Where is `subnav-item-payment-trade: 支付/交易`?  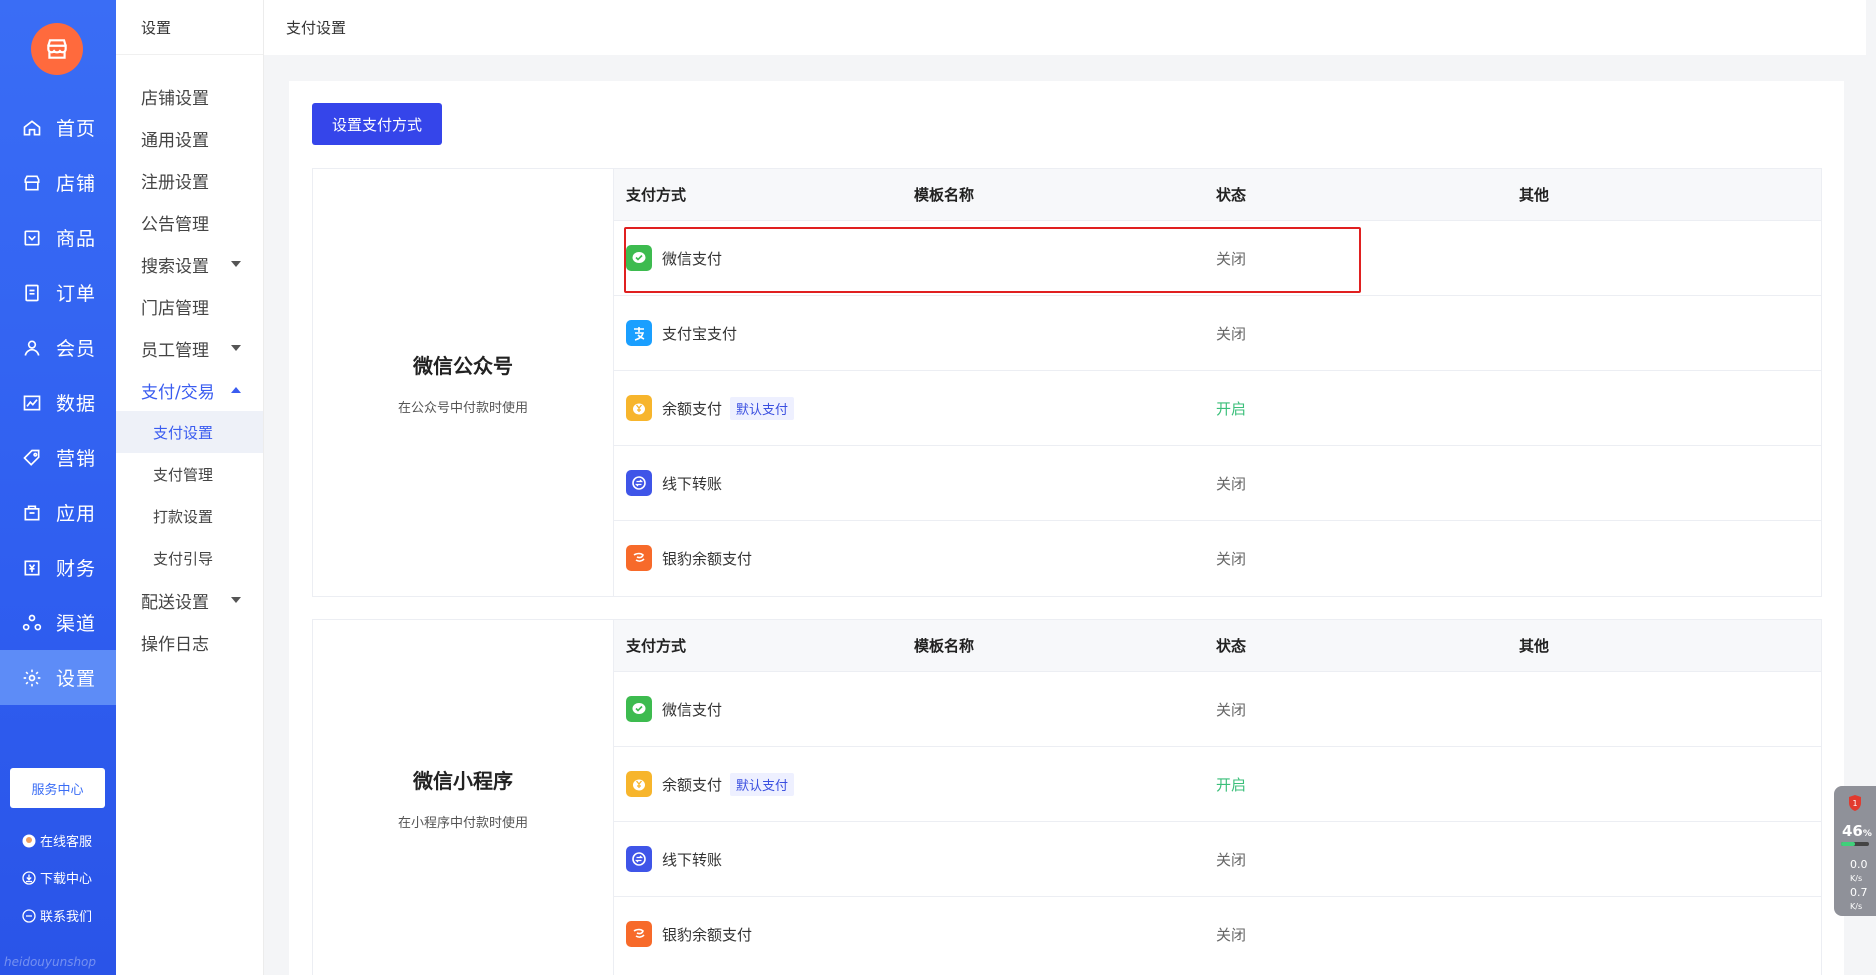
subnav-item-payment-trade: 支付/交易 is located at coordinates (189, 390).